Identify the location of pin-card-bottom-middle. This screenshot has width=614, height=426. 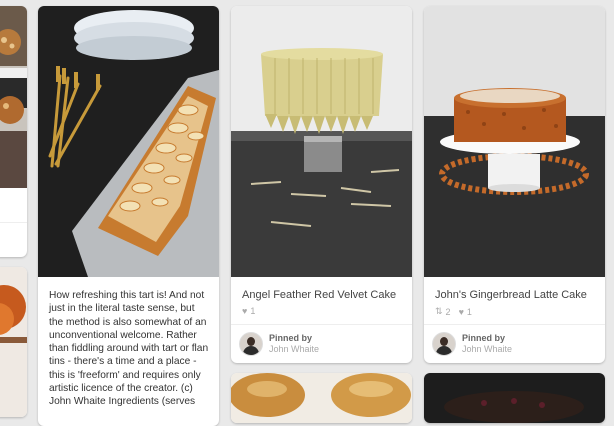
(321, 398).